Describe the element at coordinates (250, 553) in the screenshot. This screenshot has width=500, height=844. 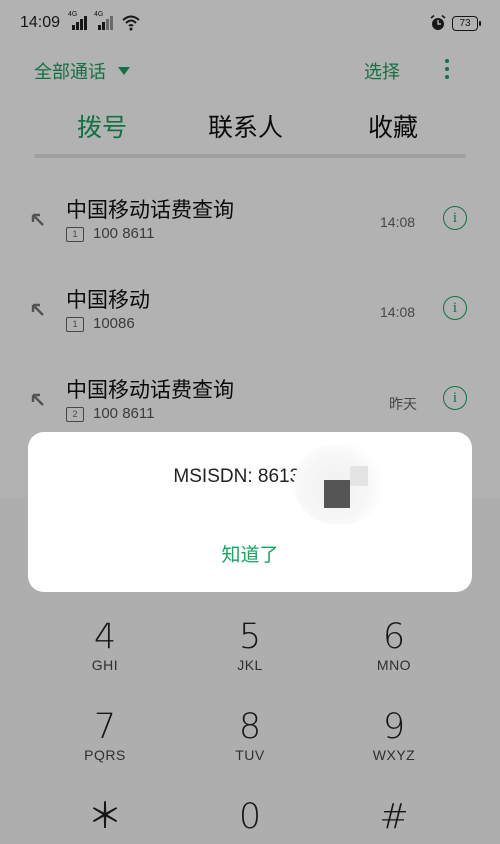
I see `ok-button: 知道了` at that location.